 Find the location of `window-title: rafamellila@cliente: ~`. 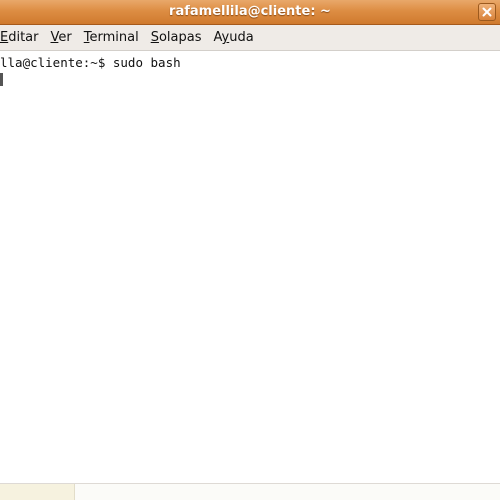

window-title: rafamellila@cliente: ~ is located at coordinates (250, 11).